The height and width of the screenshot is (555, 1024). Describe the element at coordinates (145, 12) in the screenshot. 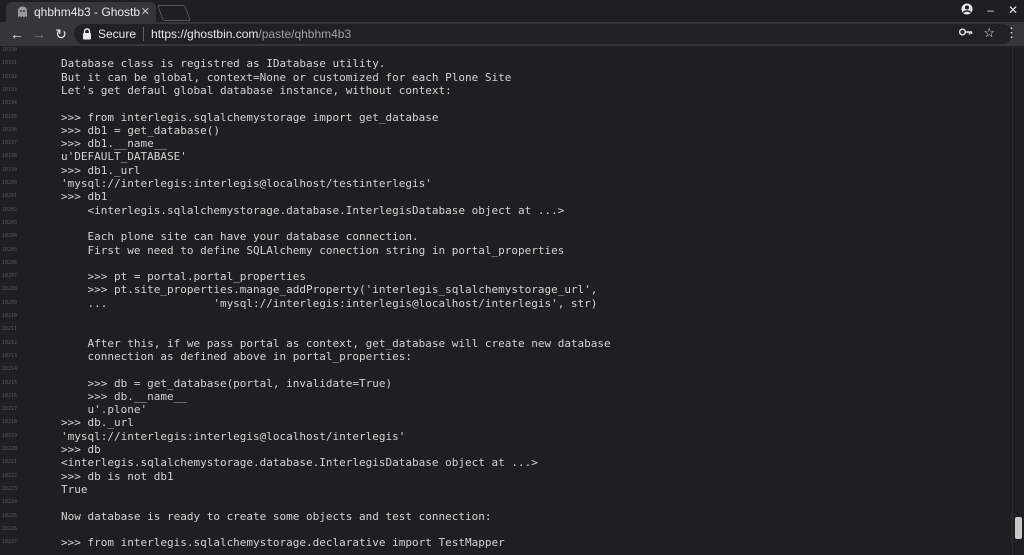

I see `tab-close-icon: ✕` at that location.